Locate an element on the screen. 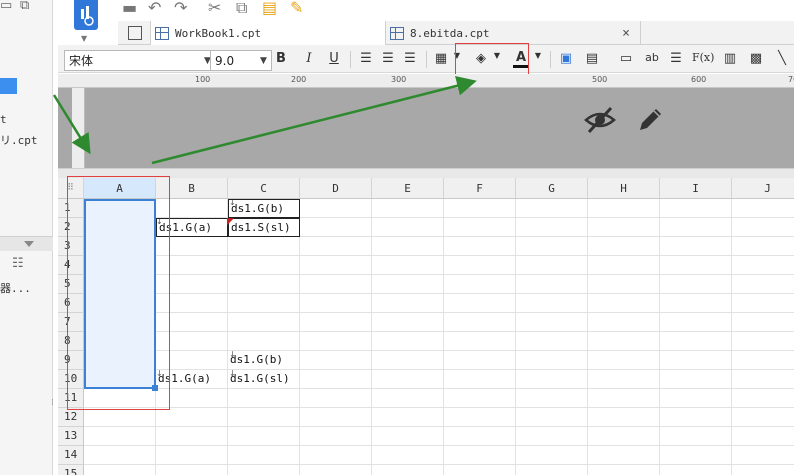  cell-c10: ds1.G(sl) is located at coordinates (264, 379).